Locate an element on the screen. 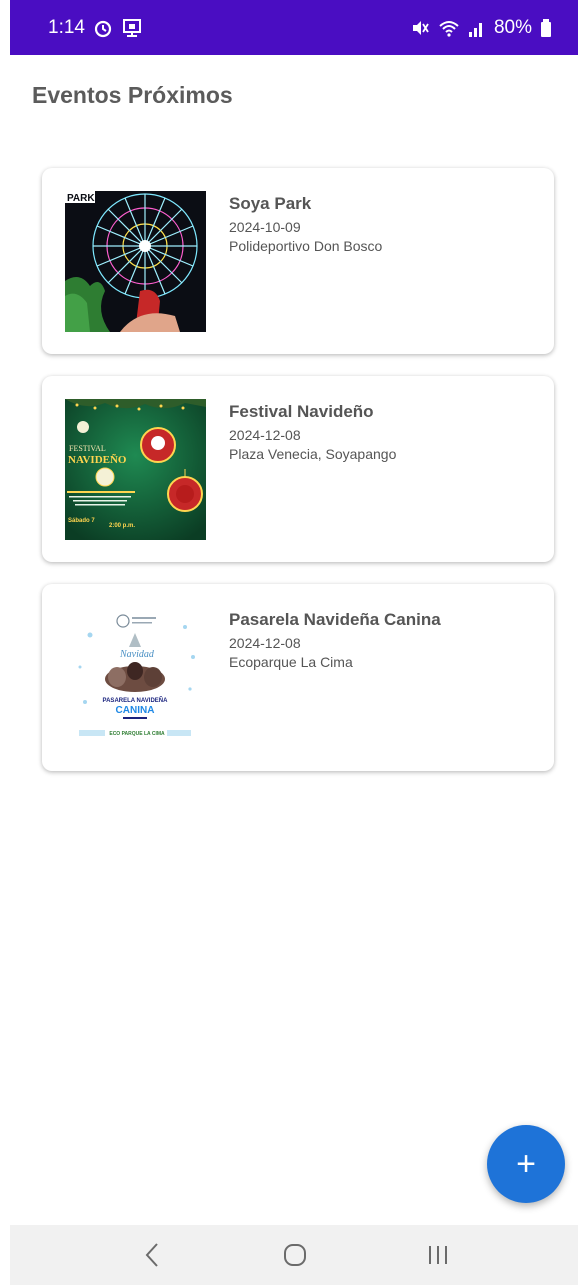 This screenshot has height=1285, width=578. signal-icon is located at coordinates (477, 28).